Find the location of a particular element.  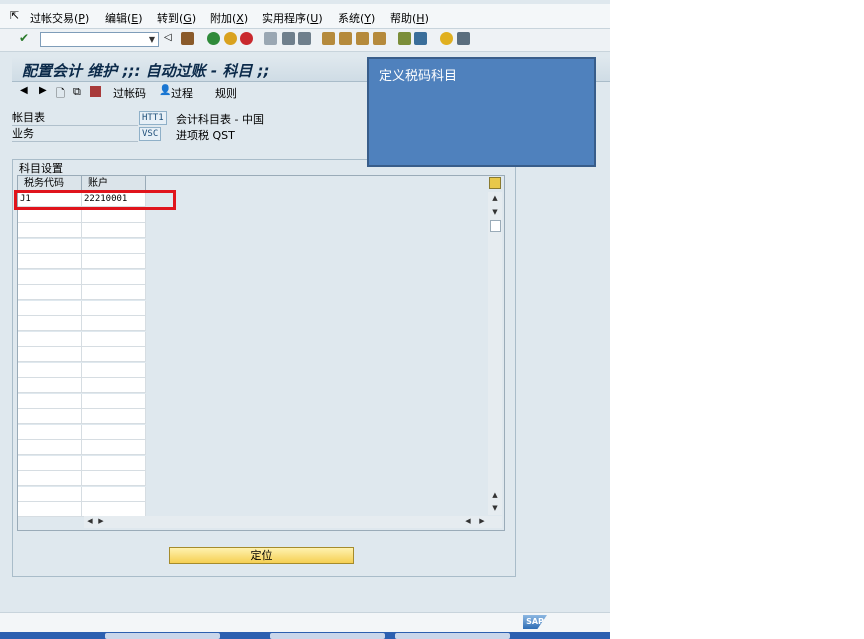

print-icon is located at coordinates (270, 38).